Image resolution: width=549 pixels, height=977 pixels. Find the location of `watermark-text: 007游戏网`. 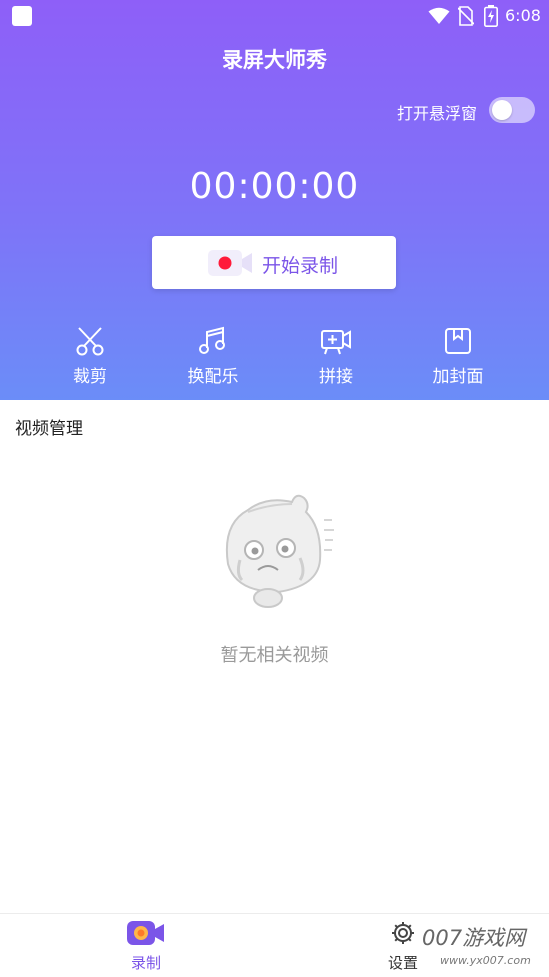

watermark-text: 007游戏网 is located at coordinates (474, 938).